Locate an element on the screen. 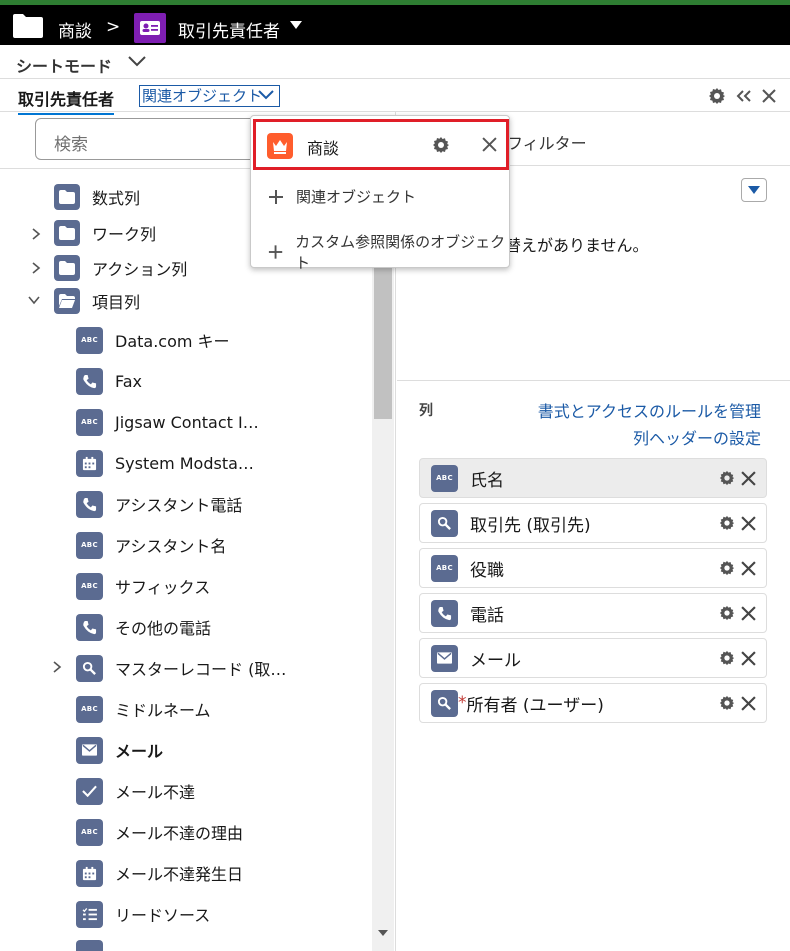  tree-field-item: ABC メール不達の理由 is located at coordinates (159, 832).